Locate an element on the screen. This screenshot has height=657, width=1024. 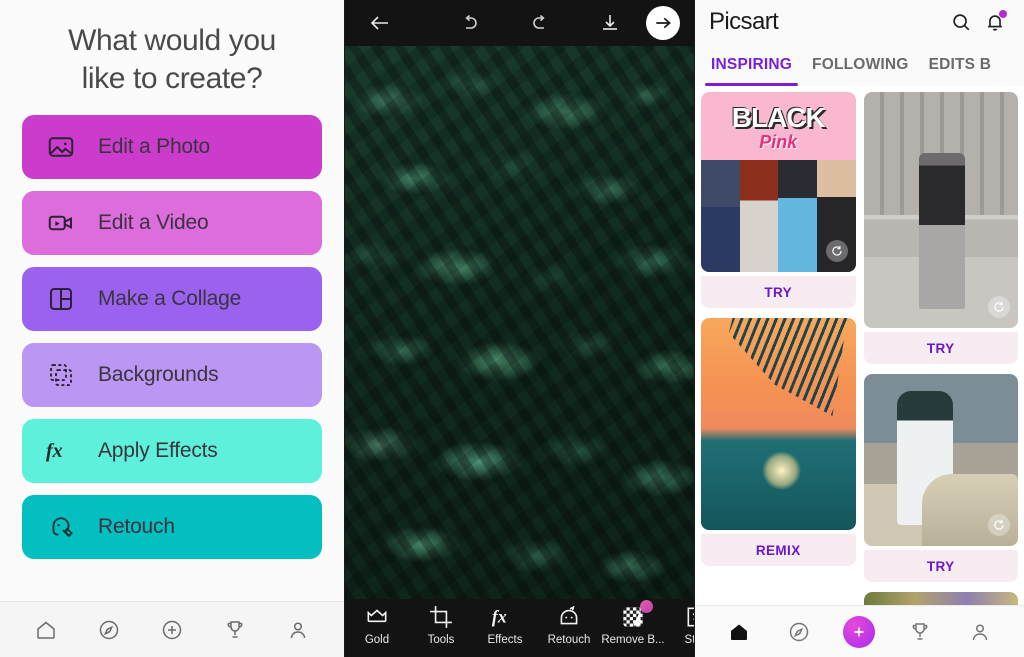
tab-following: FOLLOWING is located at coordinates (860, 65).